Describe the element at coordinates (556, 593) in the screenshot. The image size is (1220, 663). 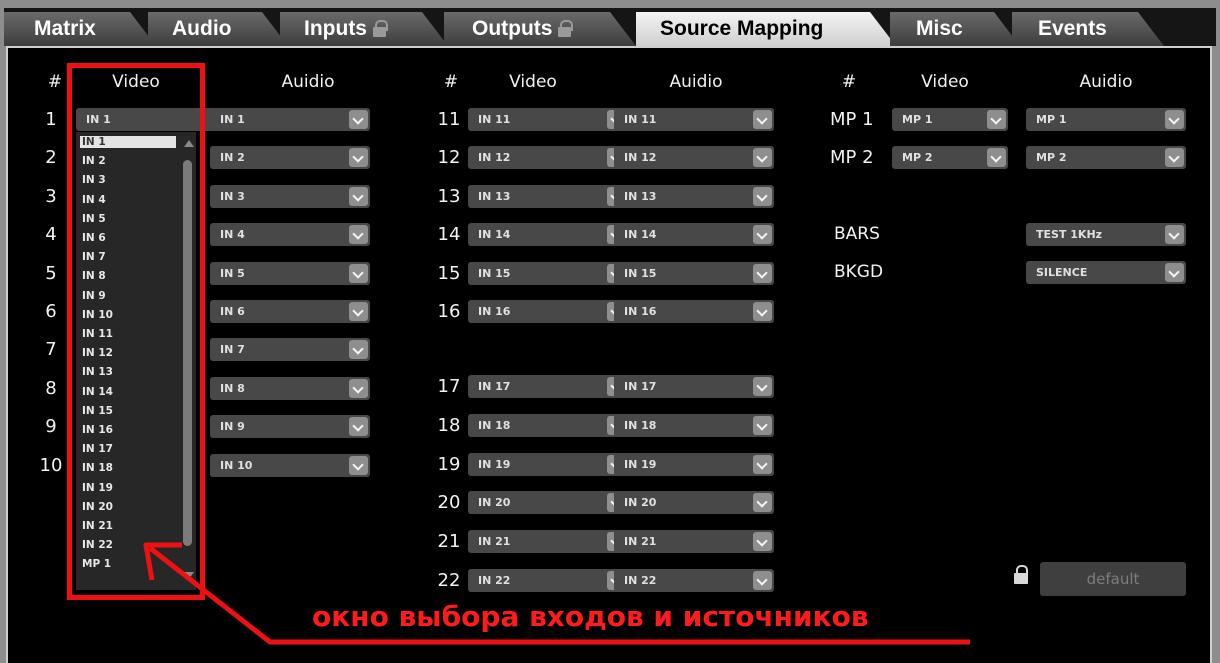
I see `annotation-arrow-icon` at that location.